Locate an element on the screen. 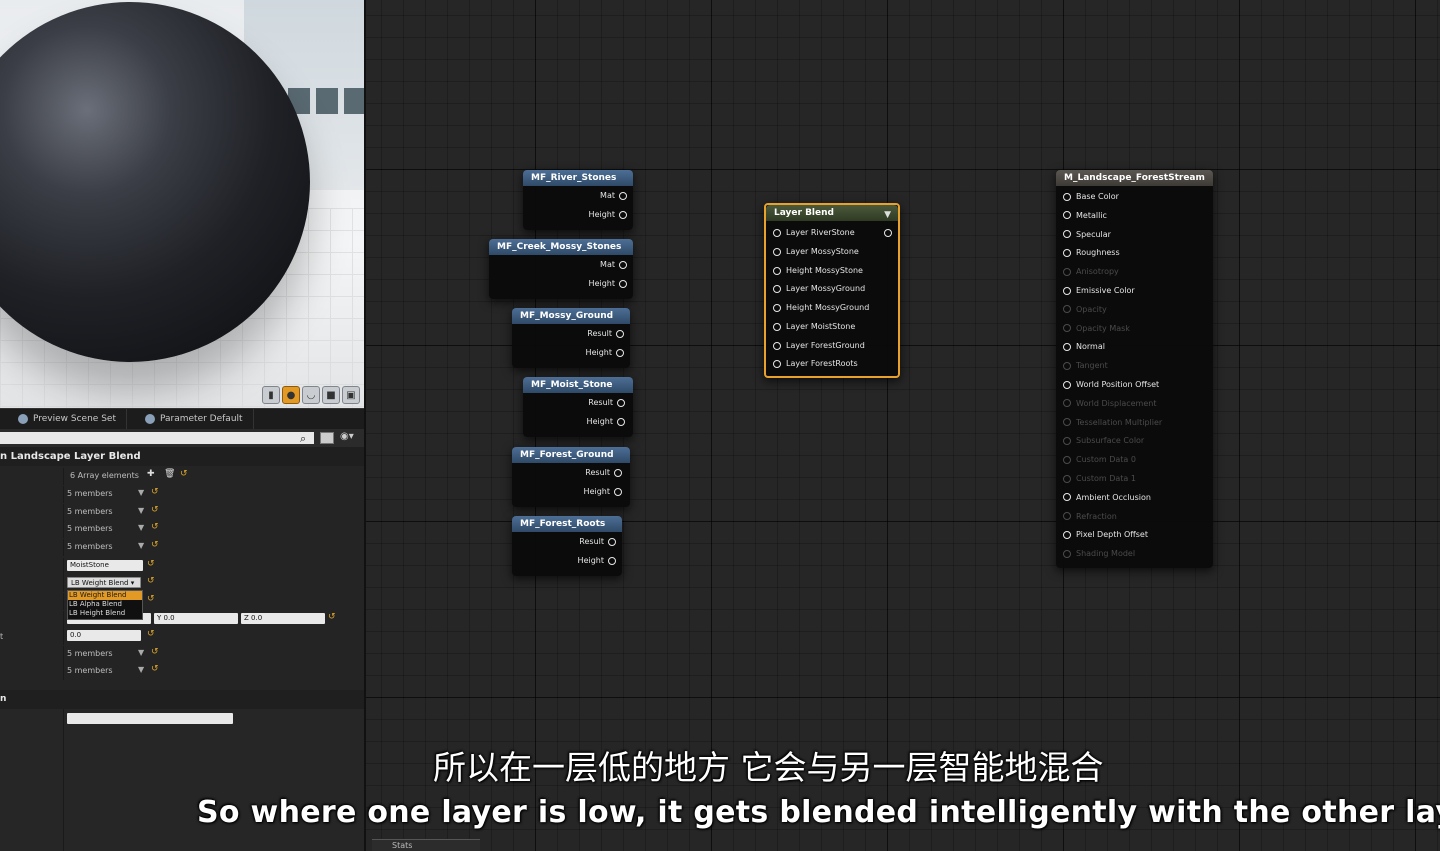  teapot-icon: ▣ is located at coordinates (351, 395).